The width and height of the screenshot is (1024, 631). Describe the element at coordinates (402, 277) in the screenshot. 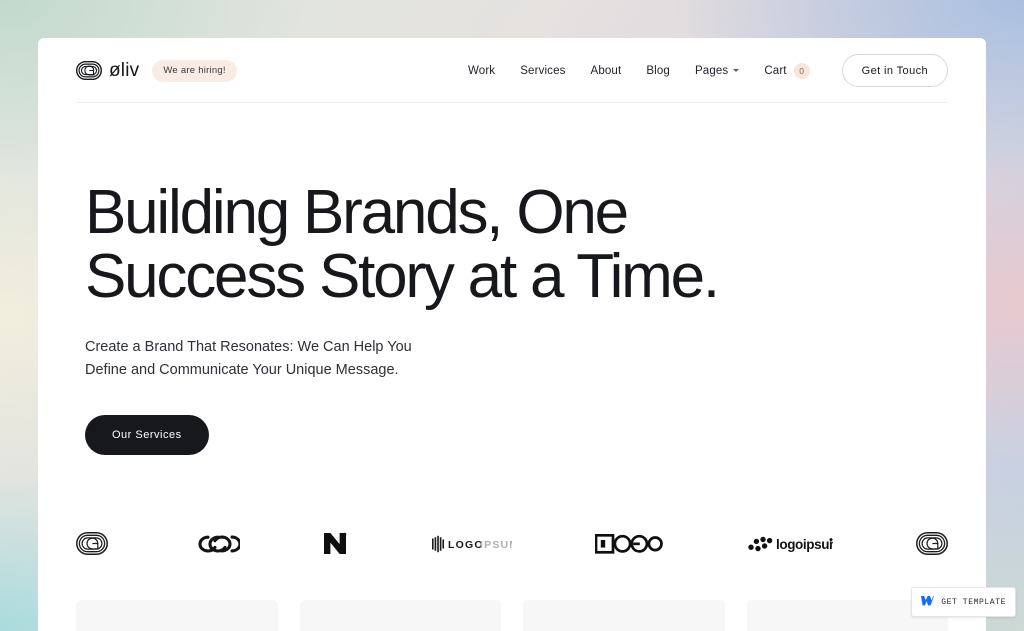

I see `hero-title-line-2: Success Story at a Time.` at that location.